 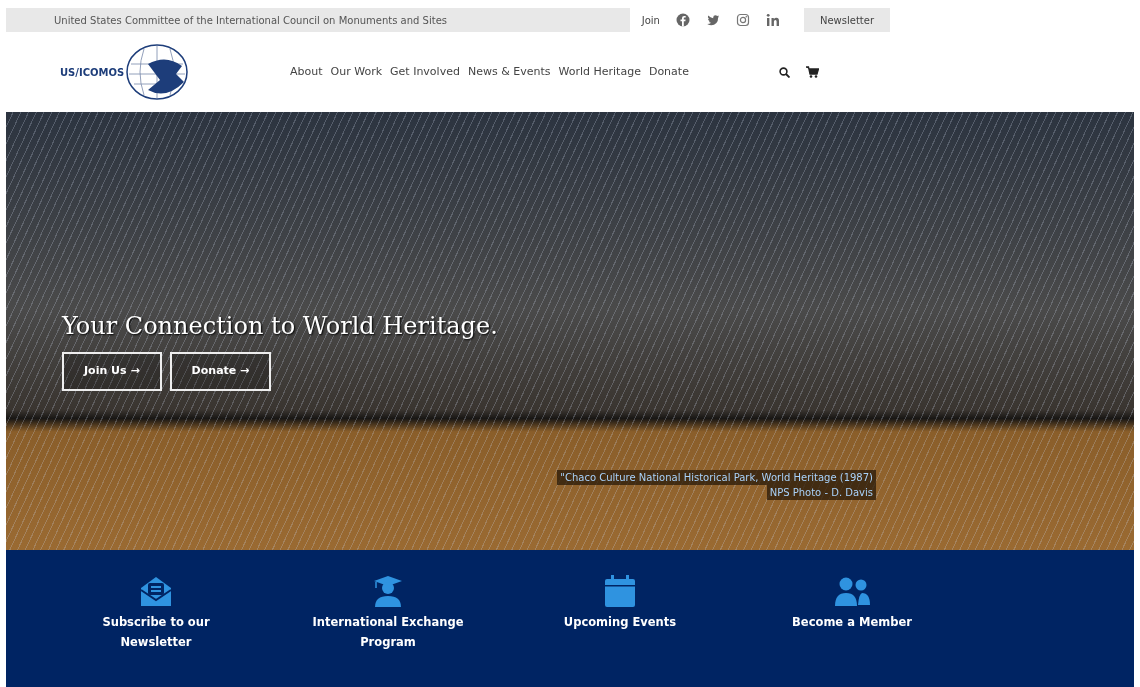 What do you see at coordinates (846, 20) in the screenshot?
I see `newsletter-link: Newsletter` at bounding box center [846, 20].